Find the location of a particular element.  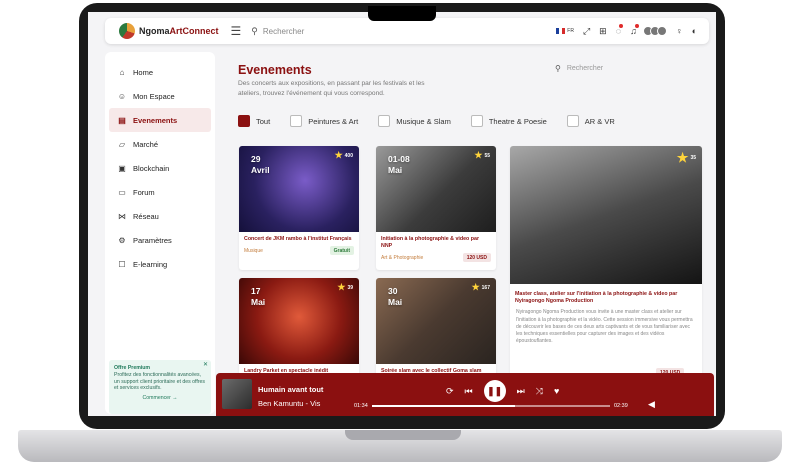

sidebar-item-mon-espace: ☺ Mon Espace is located at coordinates (160, 96).